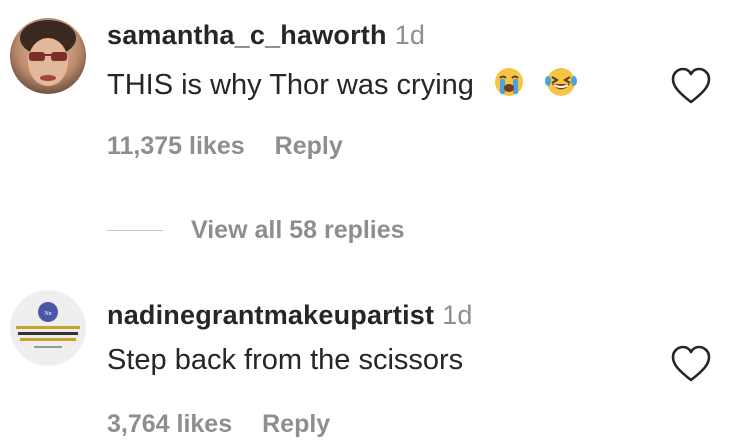  What do you see at coordinates (290, 85) in the screenshot?
I see `comment-body: THIS is why Thor was crying` at bounding box center [290, 85].